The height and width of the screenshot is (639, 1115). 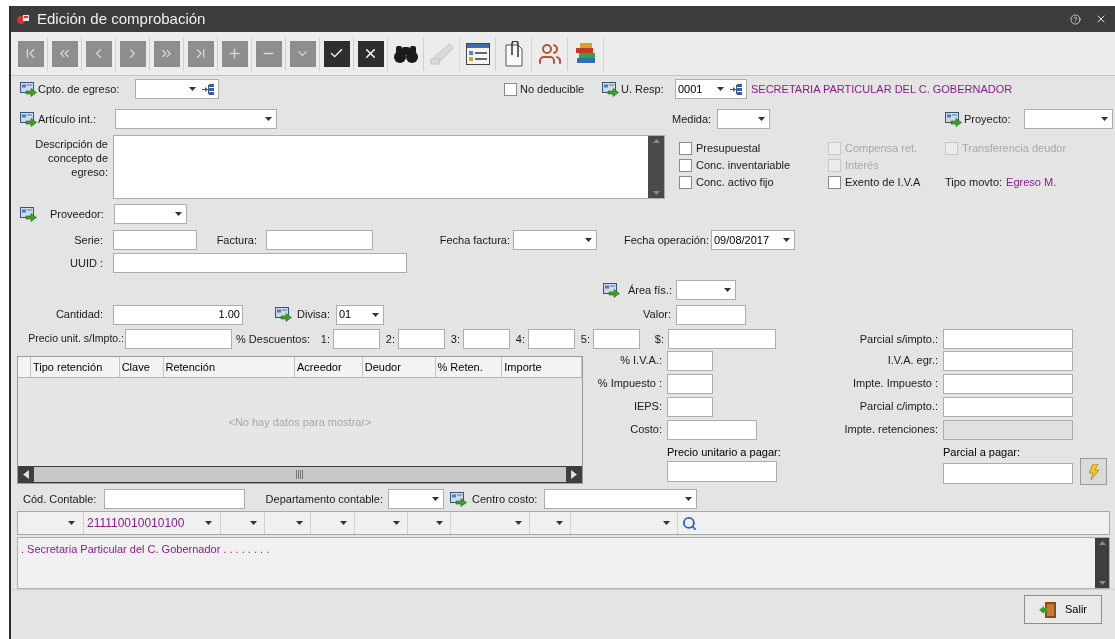 What do you see at coordinates (360, 314) in the screenshot?
I see `dropdown-field: 01` at bounding box center [360, 314].